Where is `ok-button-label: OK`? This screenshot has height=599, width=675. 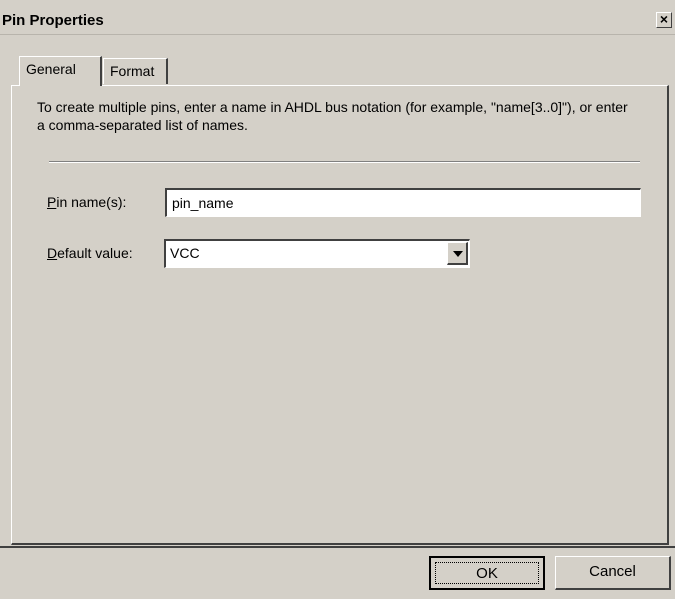
ok-button-label: OK is located at coordinates (487, 573).